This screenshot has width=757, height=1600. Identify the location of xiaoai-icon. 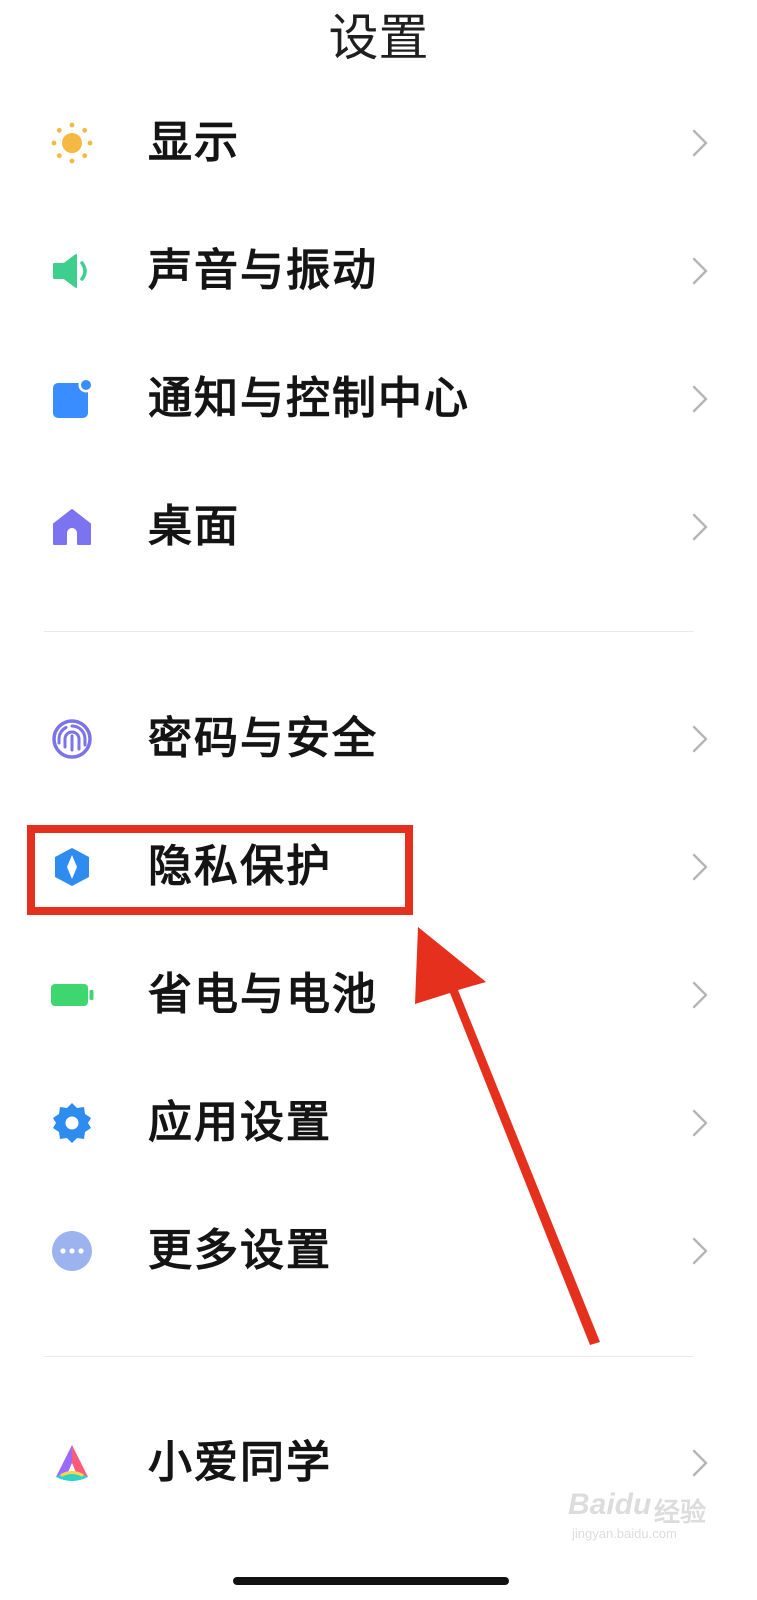
(72, 1463).